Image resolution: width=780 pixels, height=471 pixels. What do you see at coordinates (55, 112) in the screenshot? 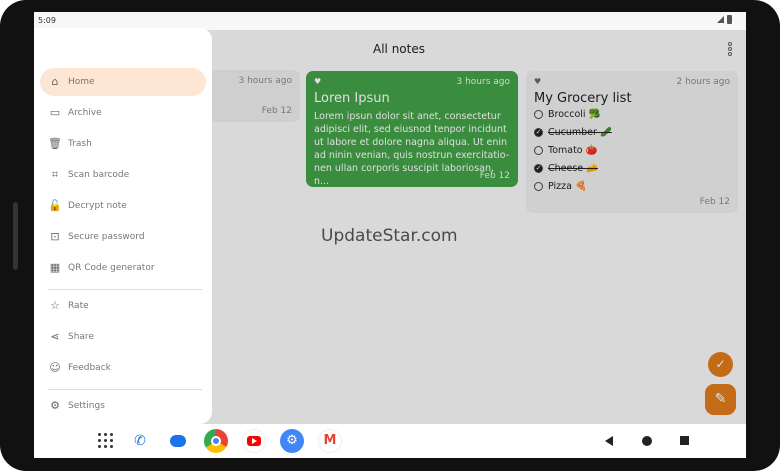
I see `archive-icon: ▭` at bounding box center [55, 112].